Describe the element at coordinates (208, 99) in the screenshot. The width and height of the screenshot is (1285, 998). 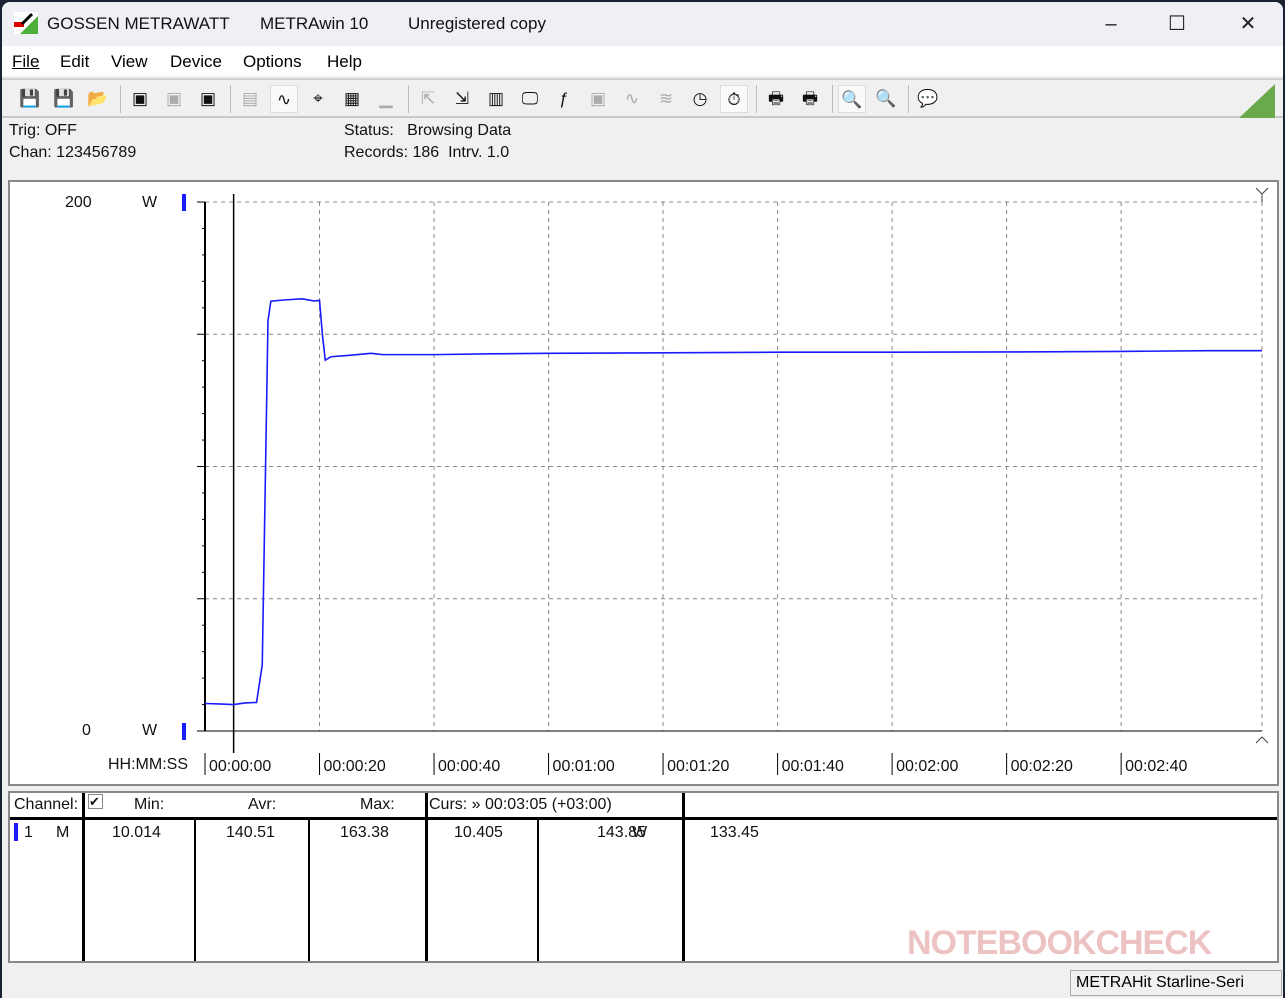
I see `memory-read-icon: ▣` at that location.